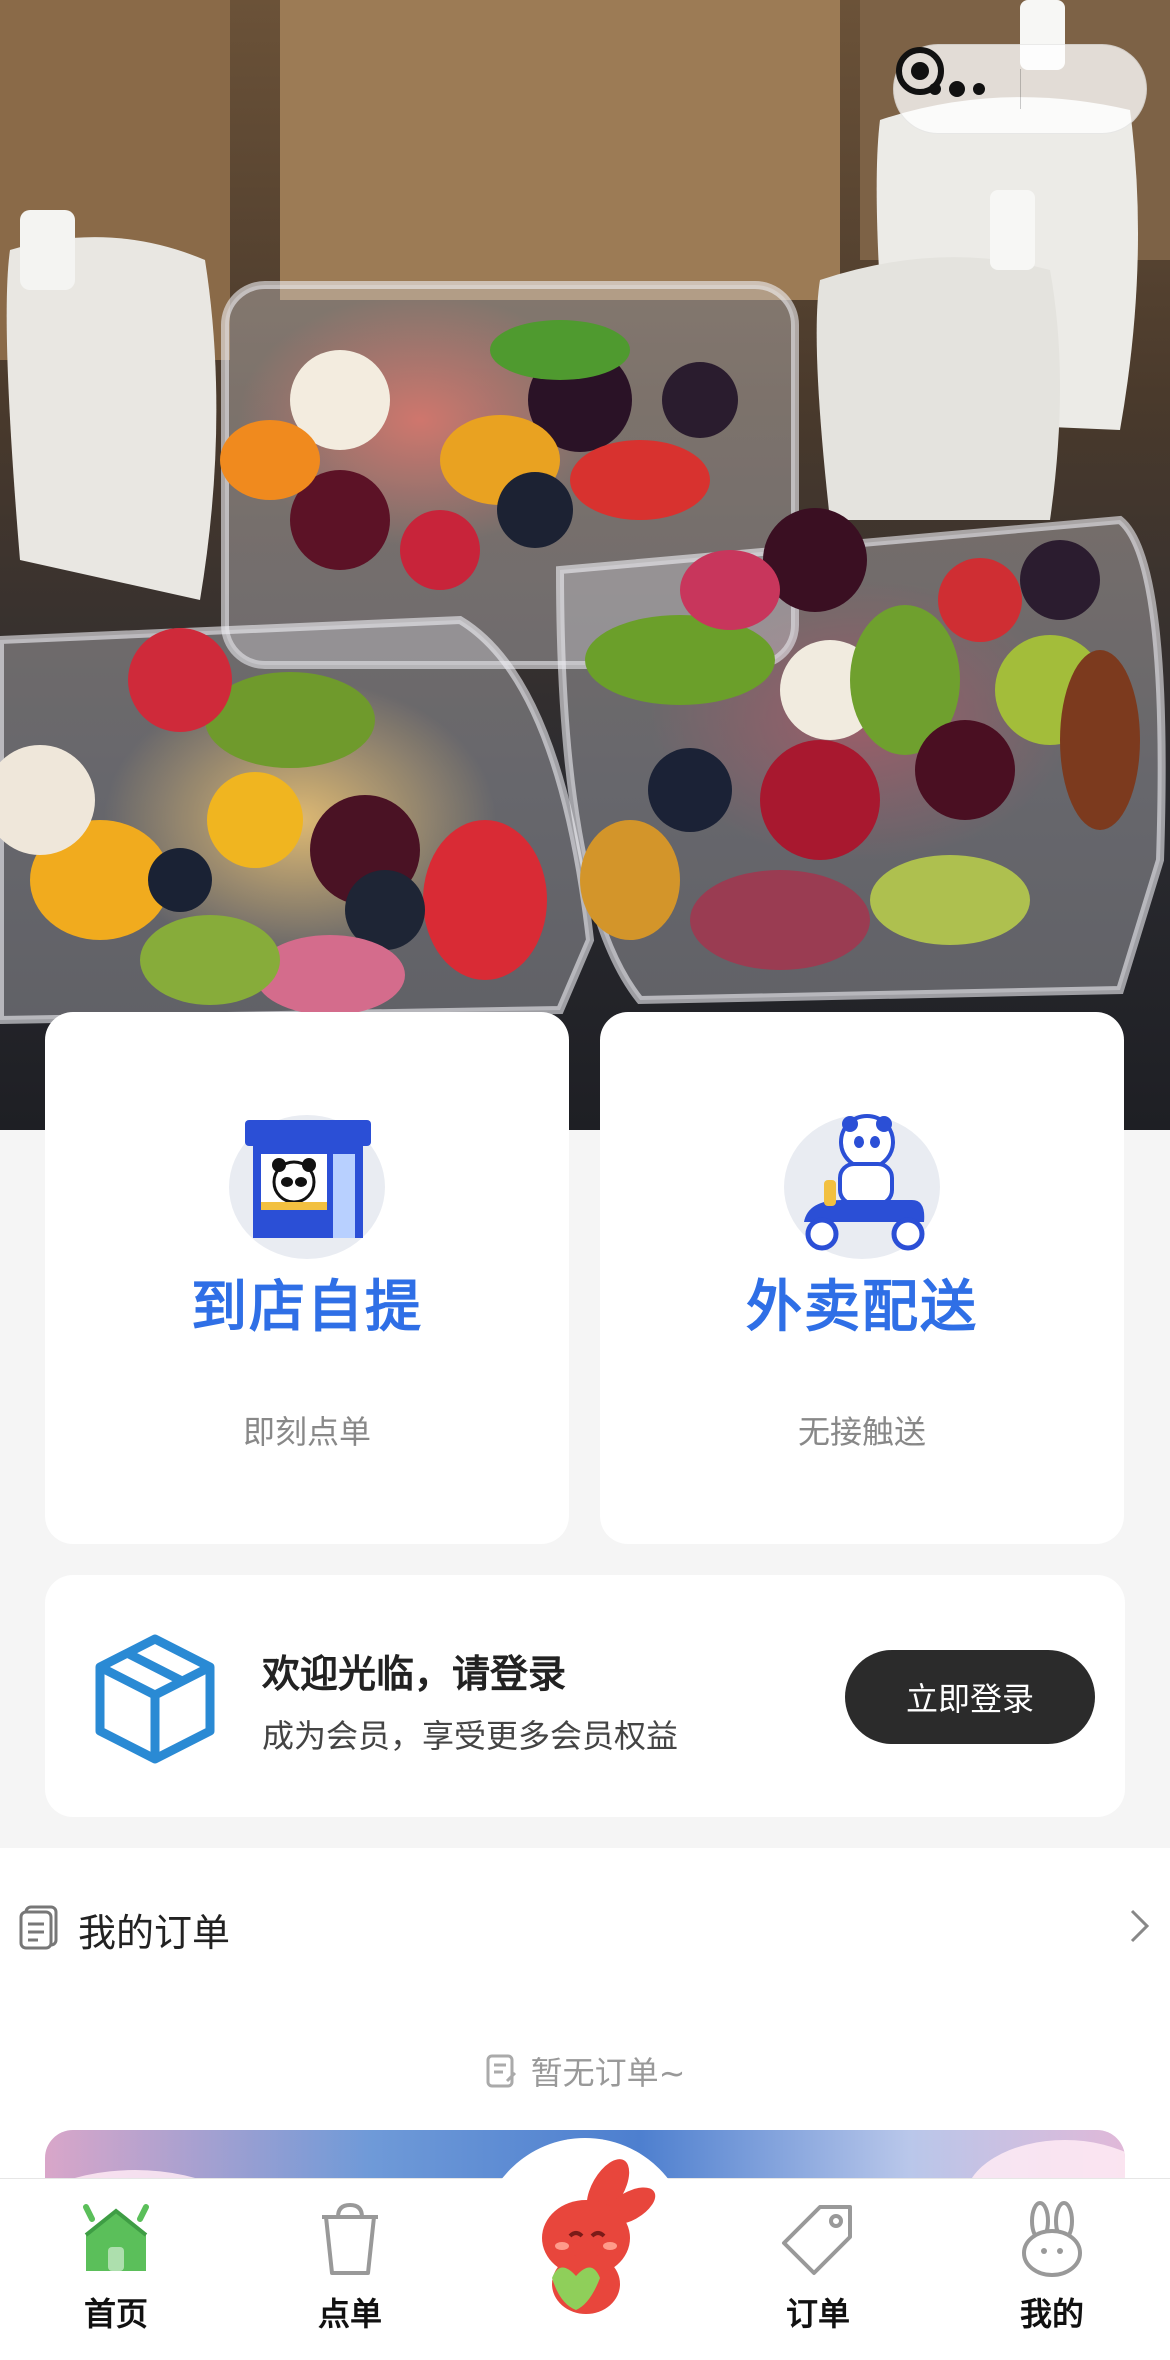 Image resolution: width=1170 pixels, height=2360 pixels. Describe the element at coordinates (350, 2239) in the screenshot. I see `cup-icon` at that location.